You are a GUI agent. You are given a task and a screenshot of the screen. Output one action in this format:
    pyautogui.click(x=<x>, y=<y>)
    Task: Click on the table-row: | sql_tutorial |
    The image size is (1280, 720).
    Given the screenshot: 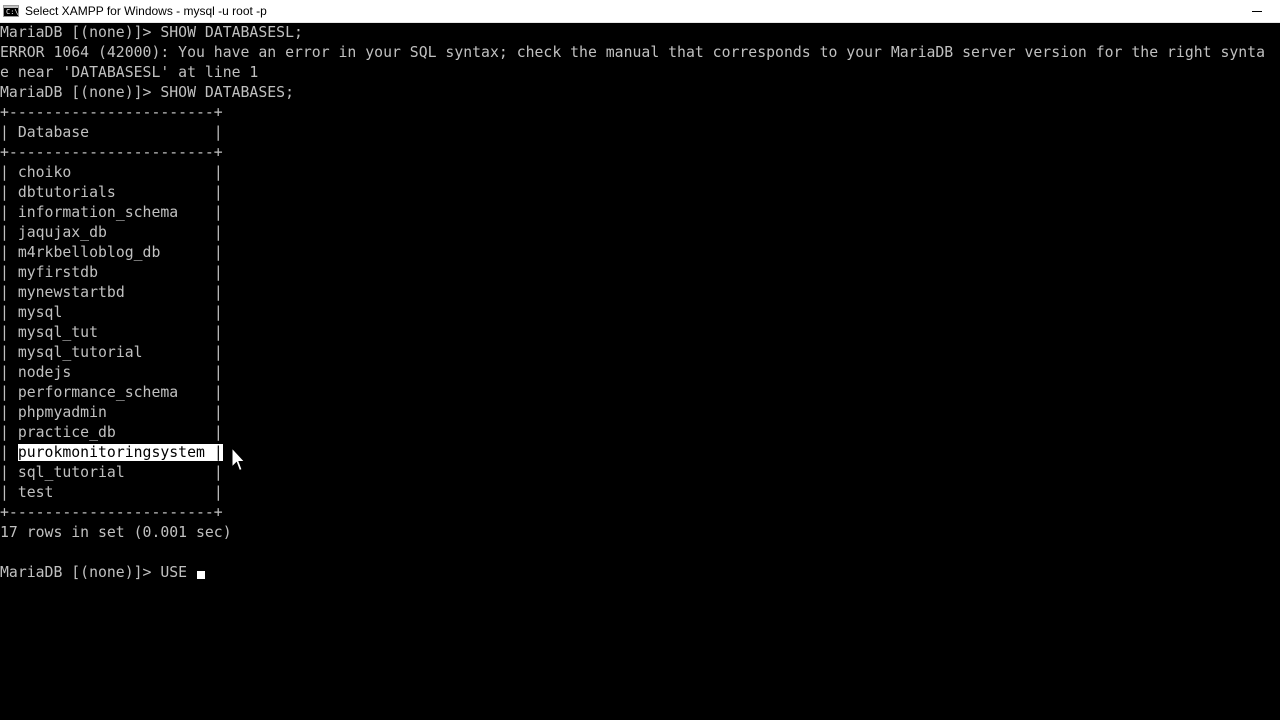 What is the action you would take?
    pyautogui.click(x=111, y=472)
    